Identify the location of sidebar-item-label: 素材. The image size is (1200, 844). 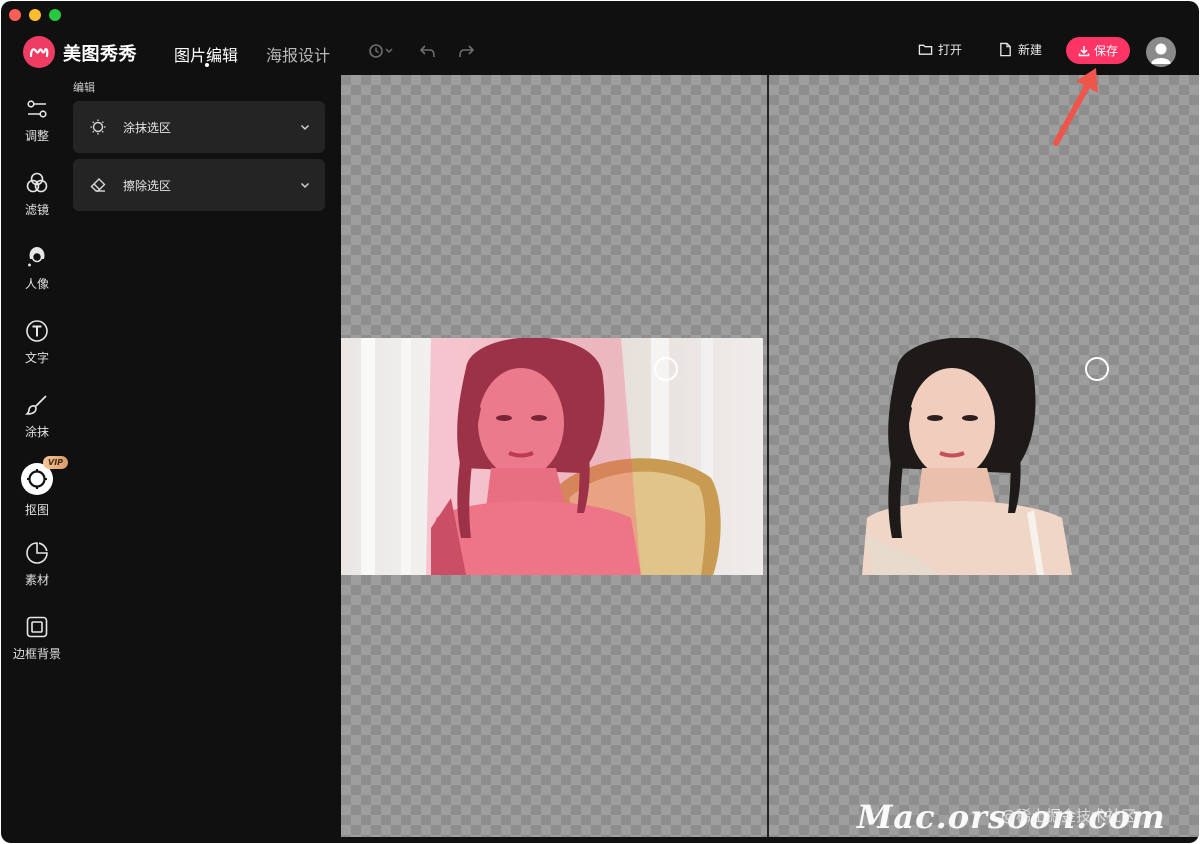
(36, 580).